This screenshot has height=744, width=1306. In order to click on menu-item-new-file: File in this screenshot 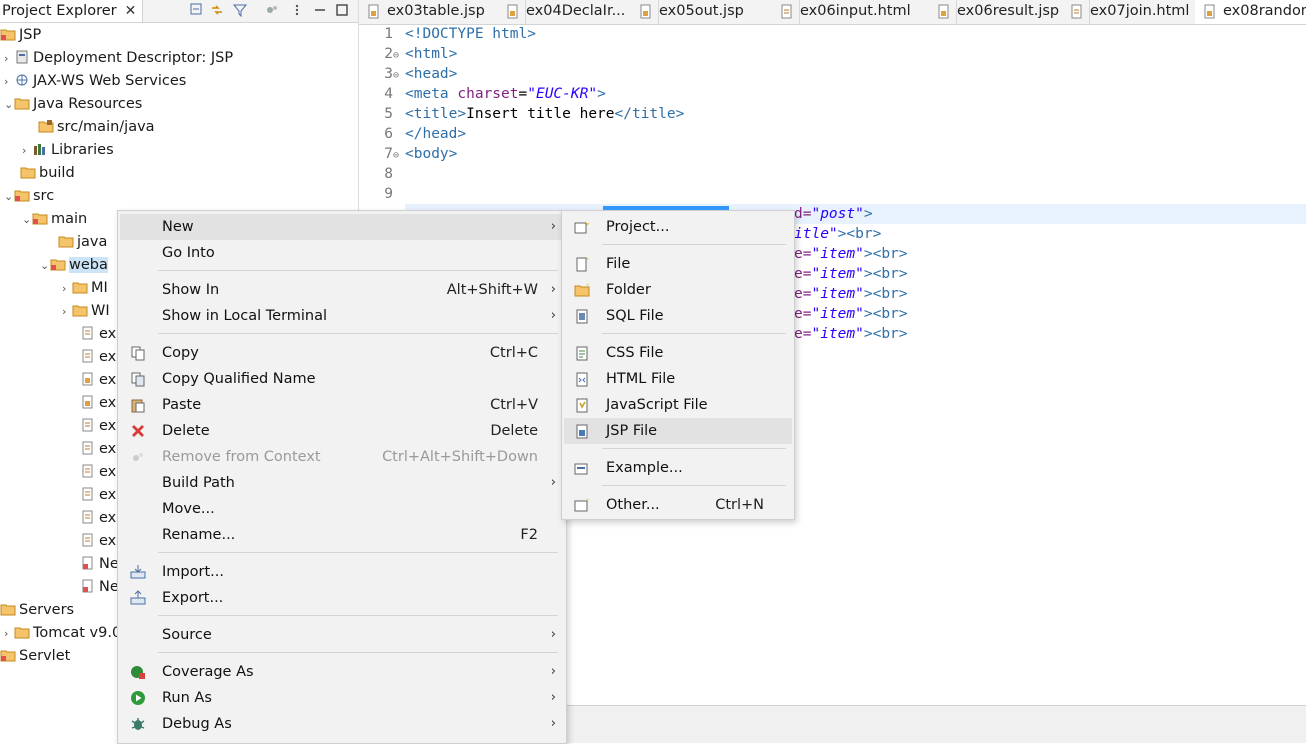, I will do `click(678, 264)`.